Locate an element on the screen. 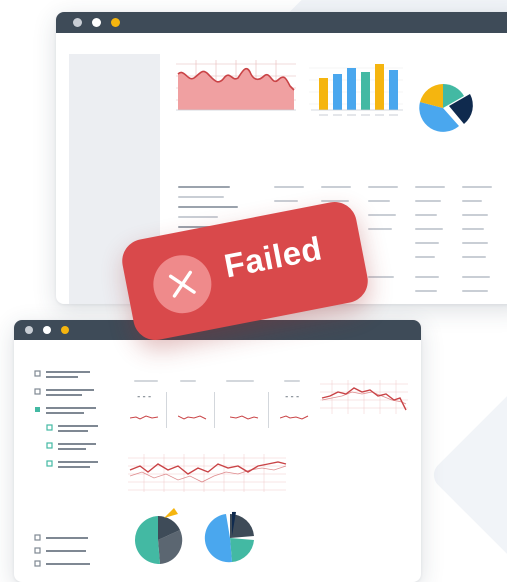 This screenshot has height=582, width=507. area-chart is located at coordinates (236, 85).